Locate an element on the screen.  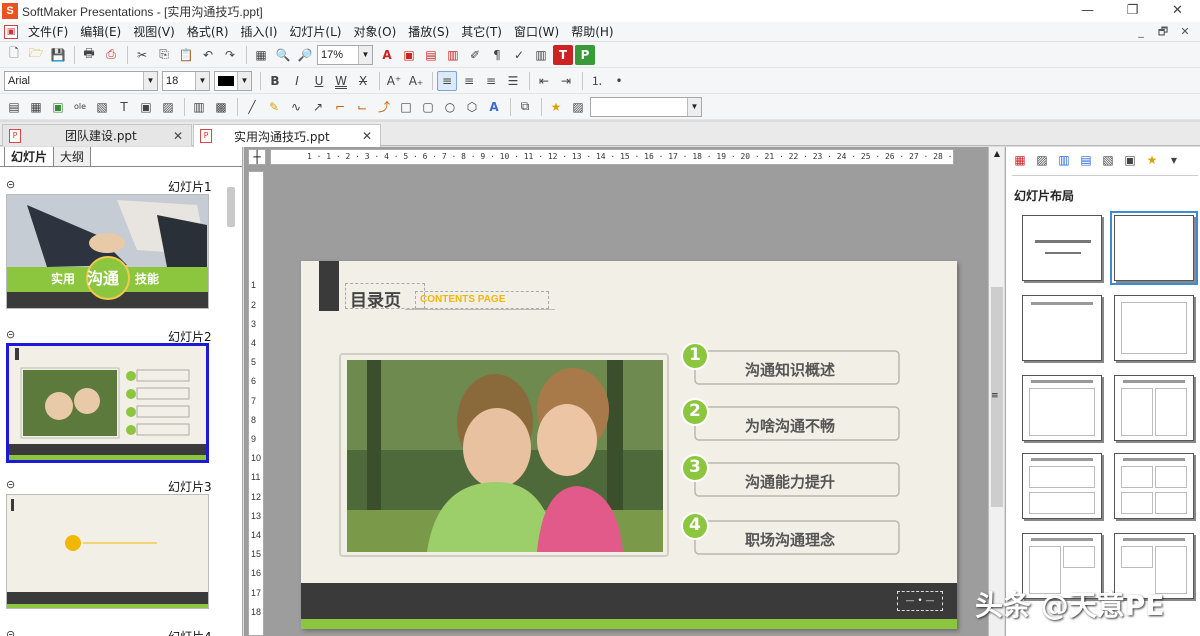
copy-icon: ⎘ is located at coordinates (164, 55).